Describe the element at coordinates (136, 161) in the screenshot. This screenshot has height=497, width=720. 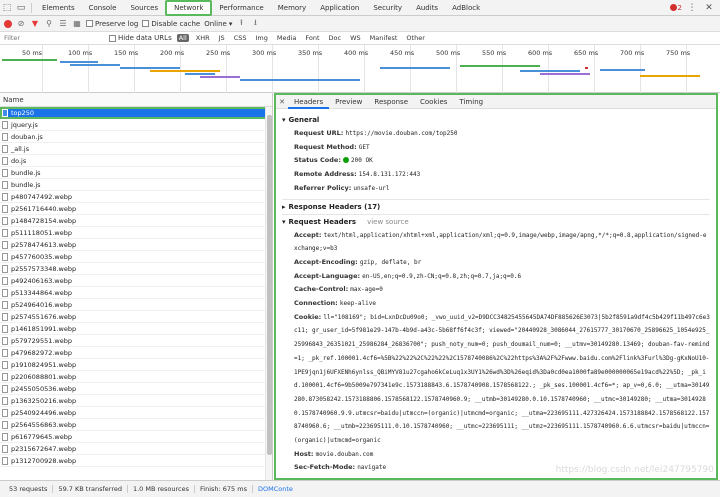
I see `request-row: do.js` at that location.